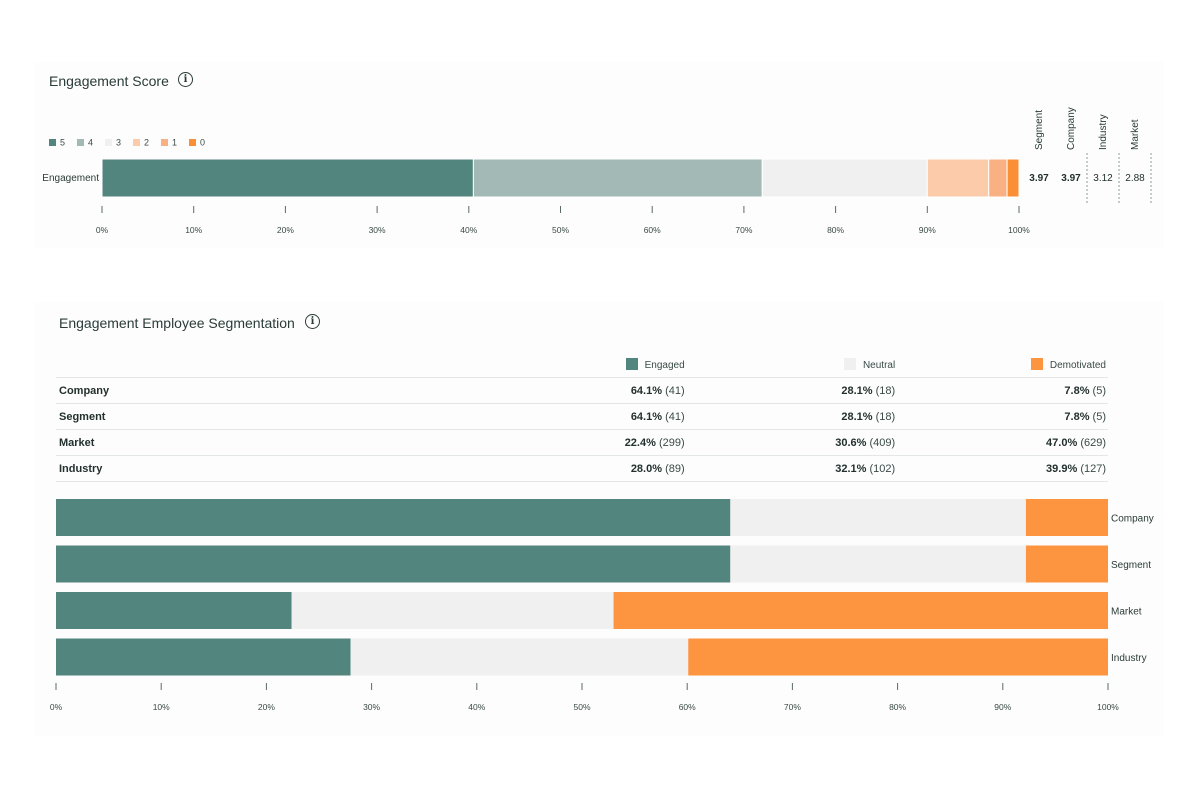 The image size is (1200, 800). Describe the element at coordinates (1129, 658) in the screenshot. I see `category-label: Industry` at that location.